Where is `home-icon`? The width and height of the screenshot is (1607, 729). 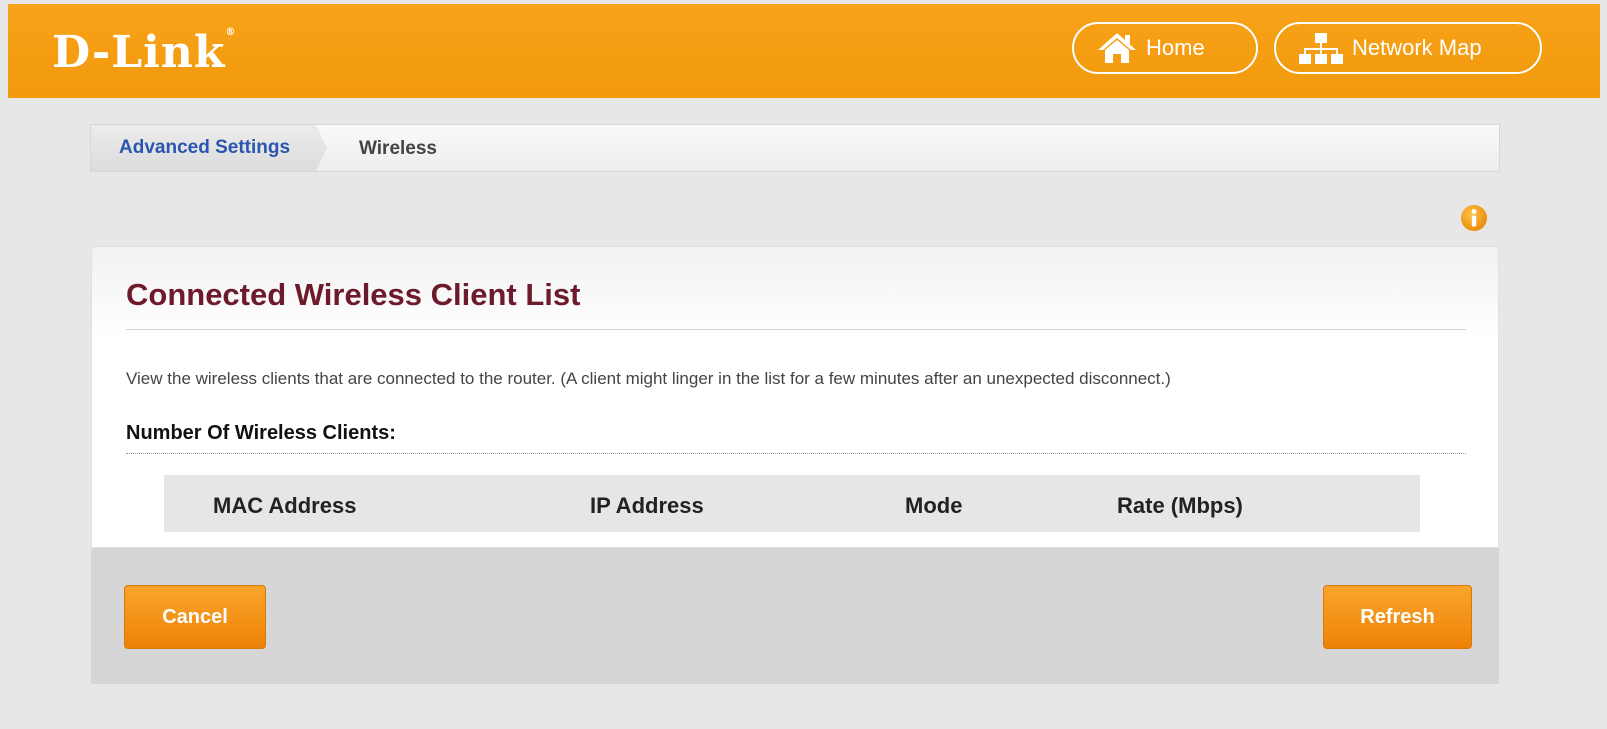
home-icon is located at coordinates (1117, 48).